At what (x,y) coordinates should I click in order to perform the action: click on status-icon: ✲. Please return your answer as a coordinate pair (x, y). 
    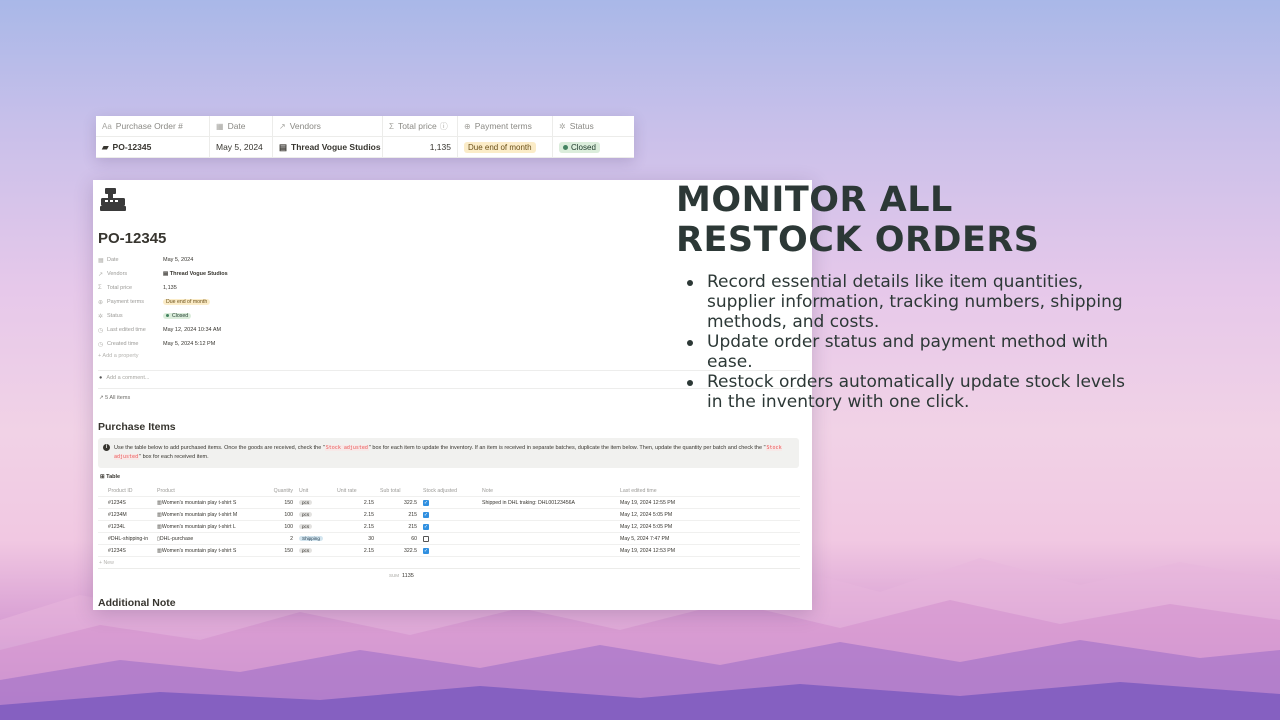
    Looking at the image, I should click on (101, 316).